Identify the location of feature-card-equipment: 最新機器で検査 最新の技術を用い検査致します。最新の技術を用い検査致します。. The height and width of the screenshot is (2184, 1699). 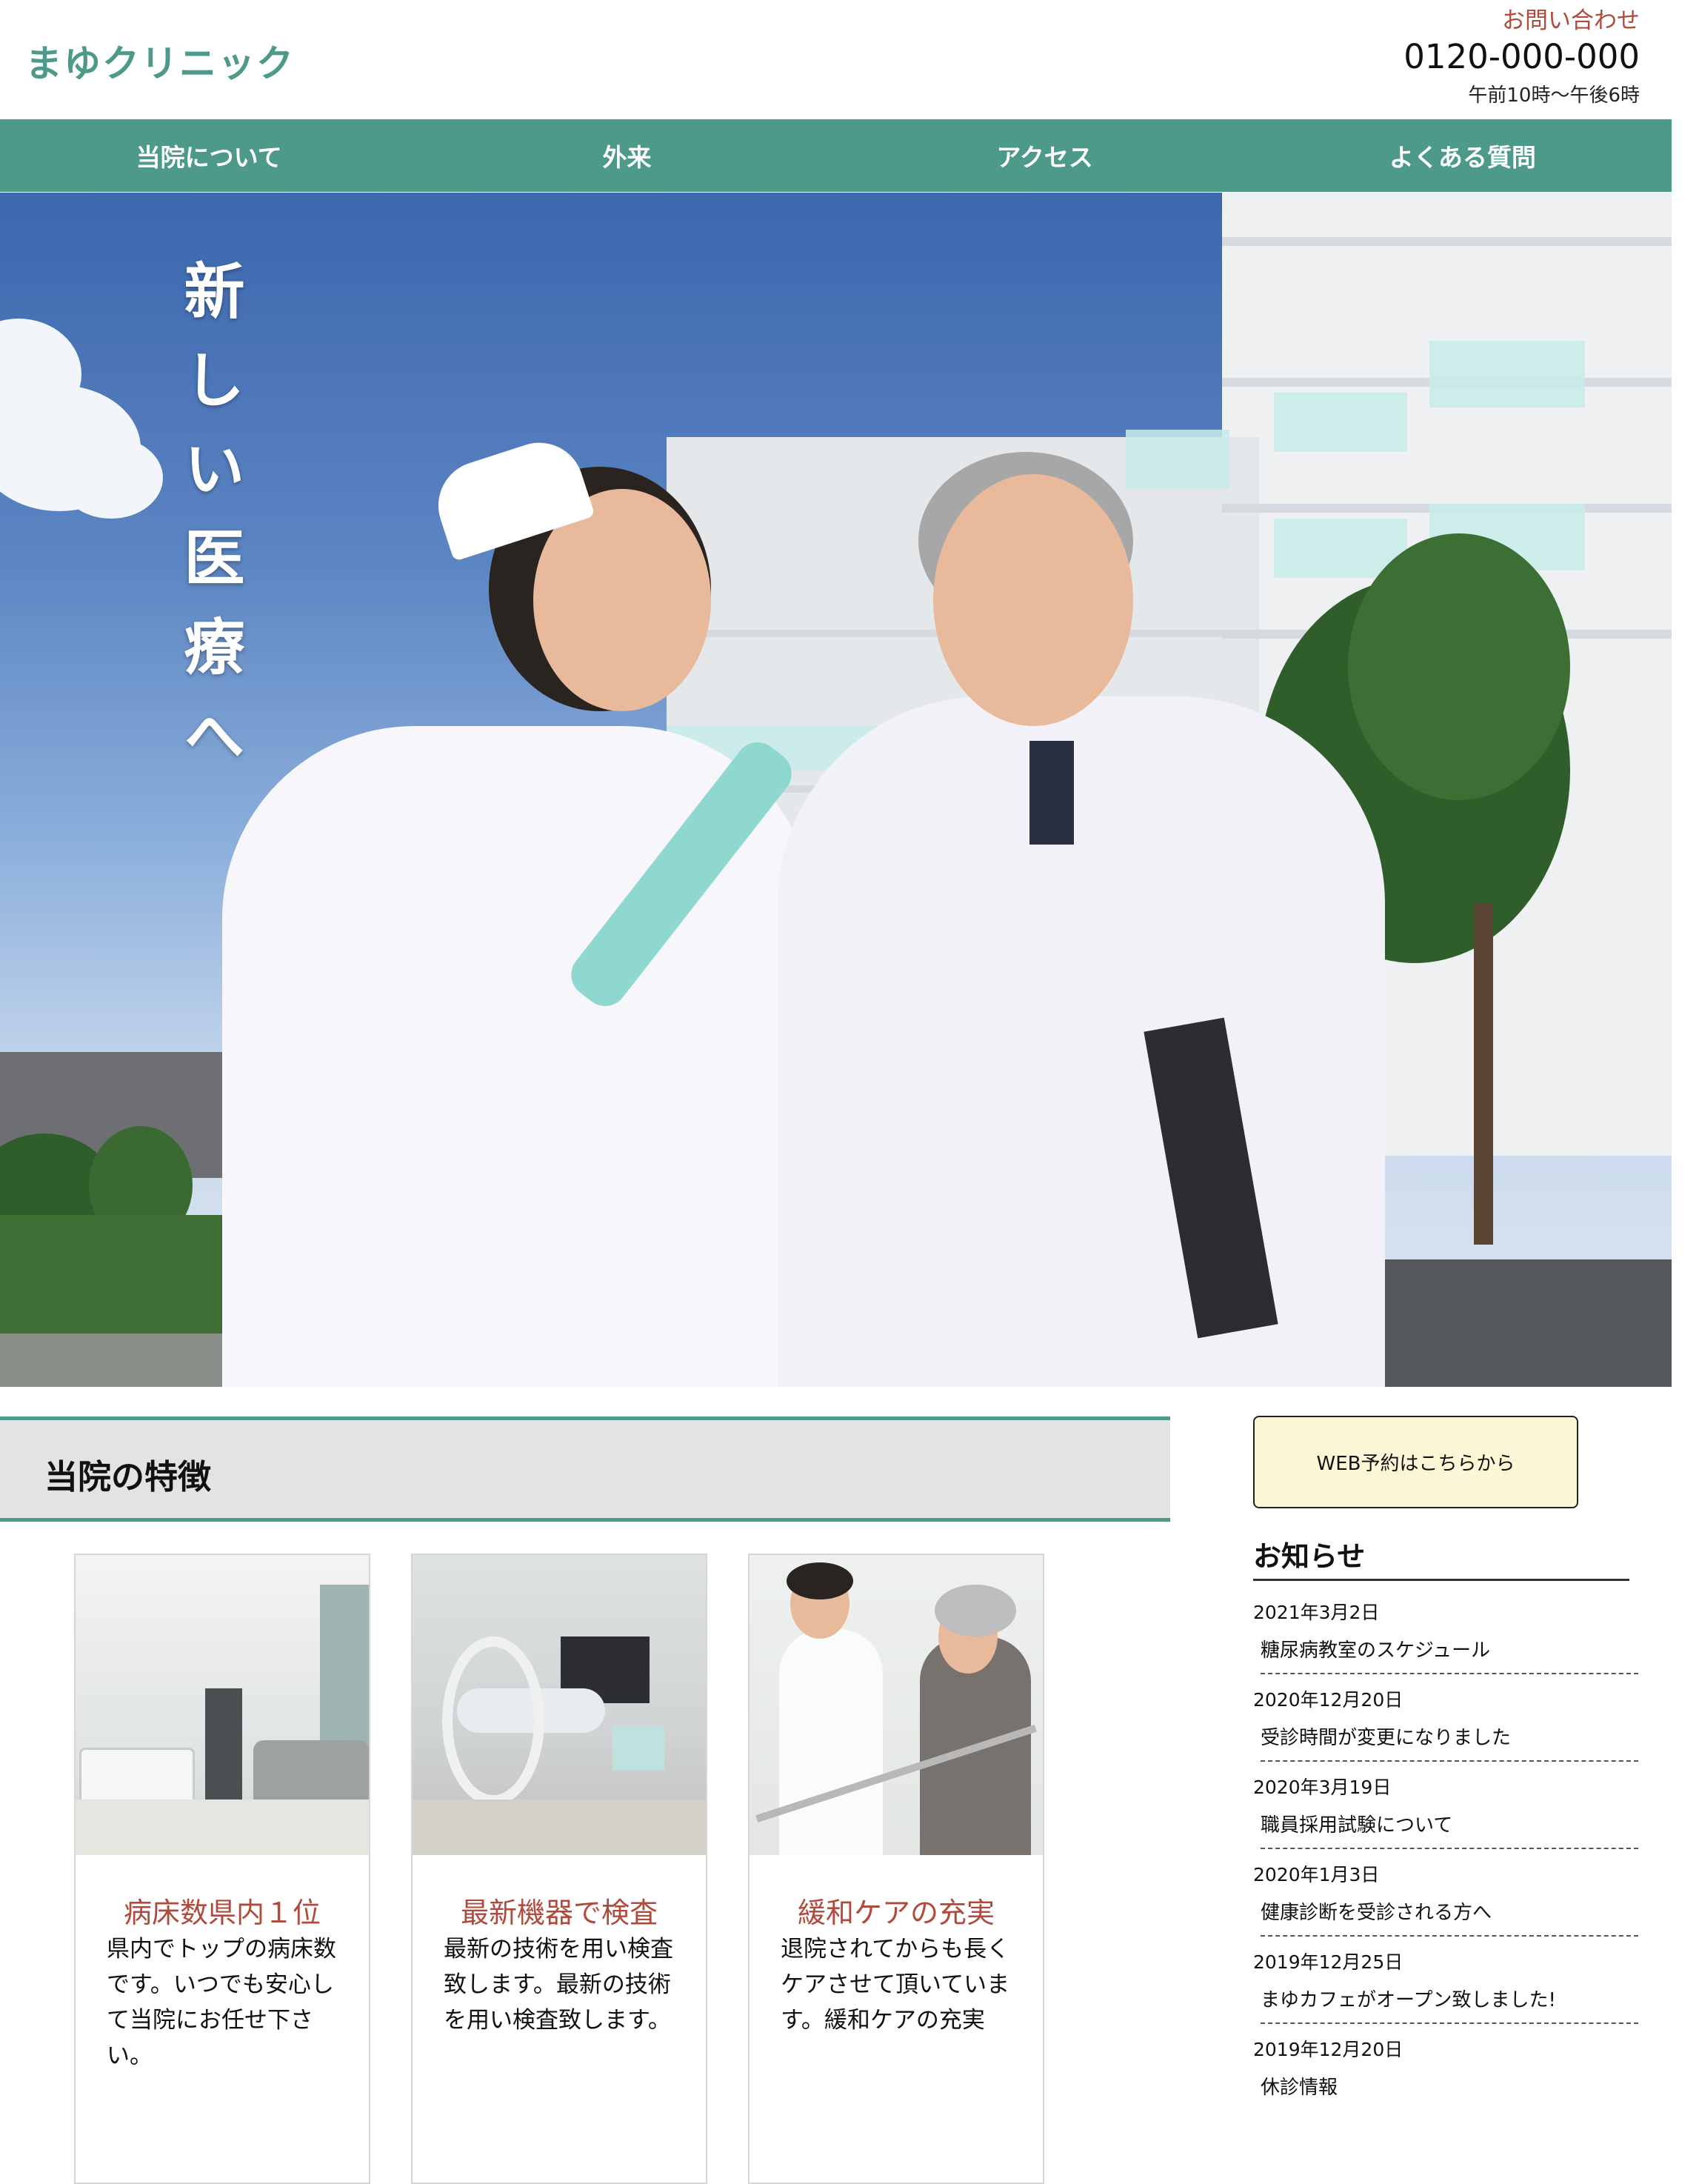
(559, 1869).